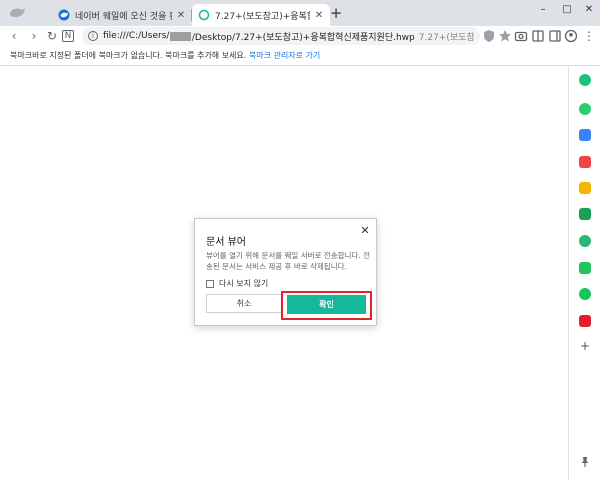 The height and width of the screenshot is (480, 600). Describe the element at coordinates (52, 36) in the screenshot. I see `reload-icon: ↻` at that location.